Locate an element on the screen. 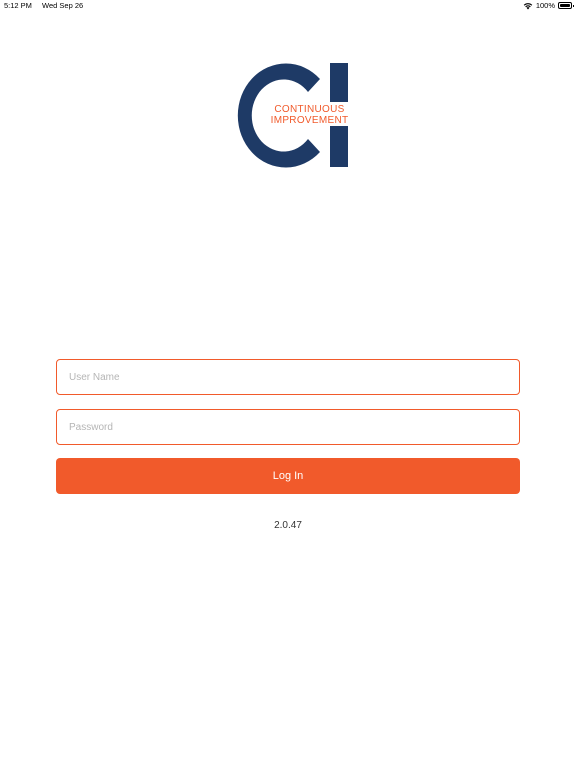 Image resolution: width=576 pixels, height=768 pixels. status-right: 100% is located at coordinates (548, 5).